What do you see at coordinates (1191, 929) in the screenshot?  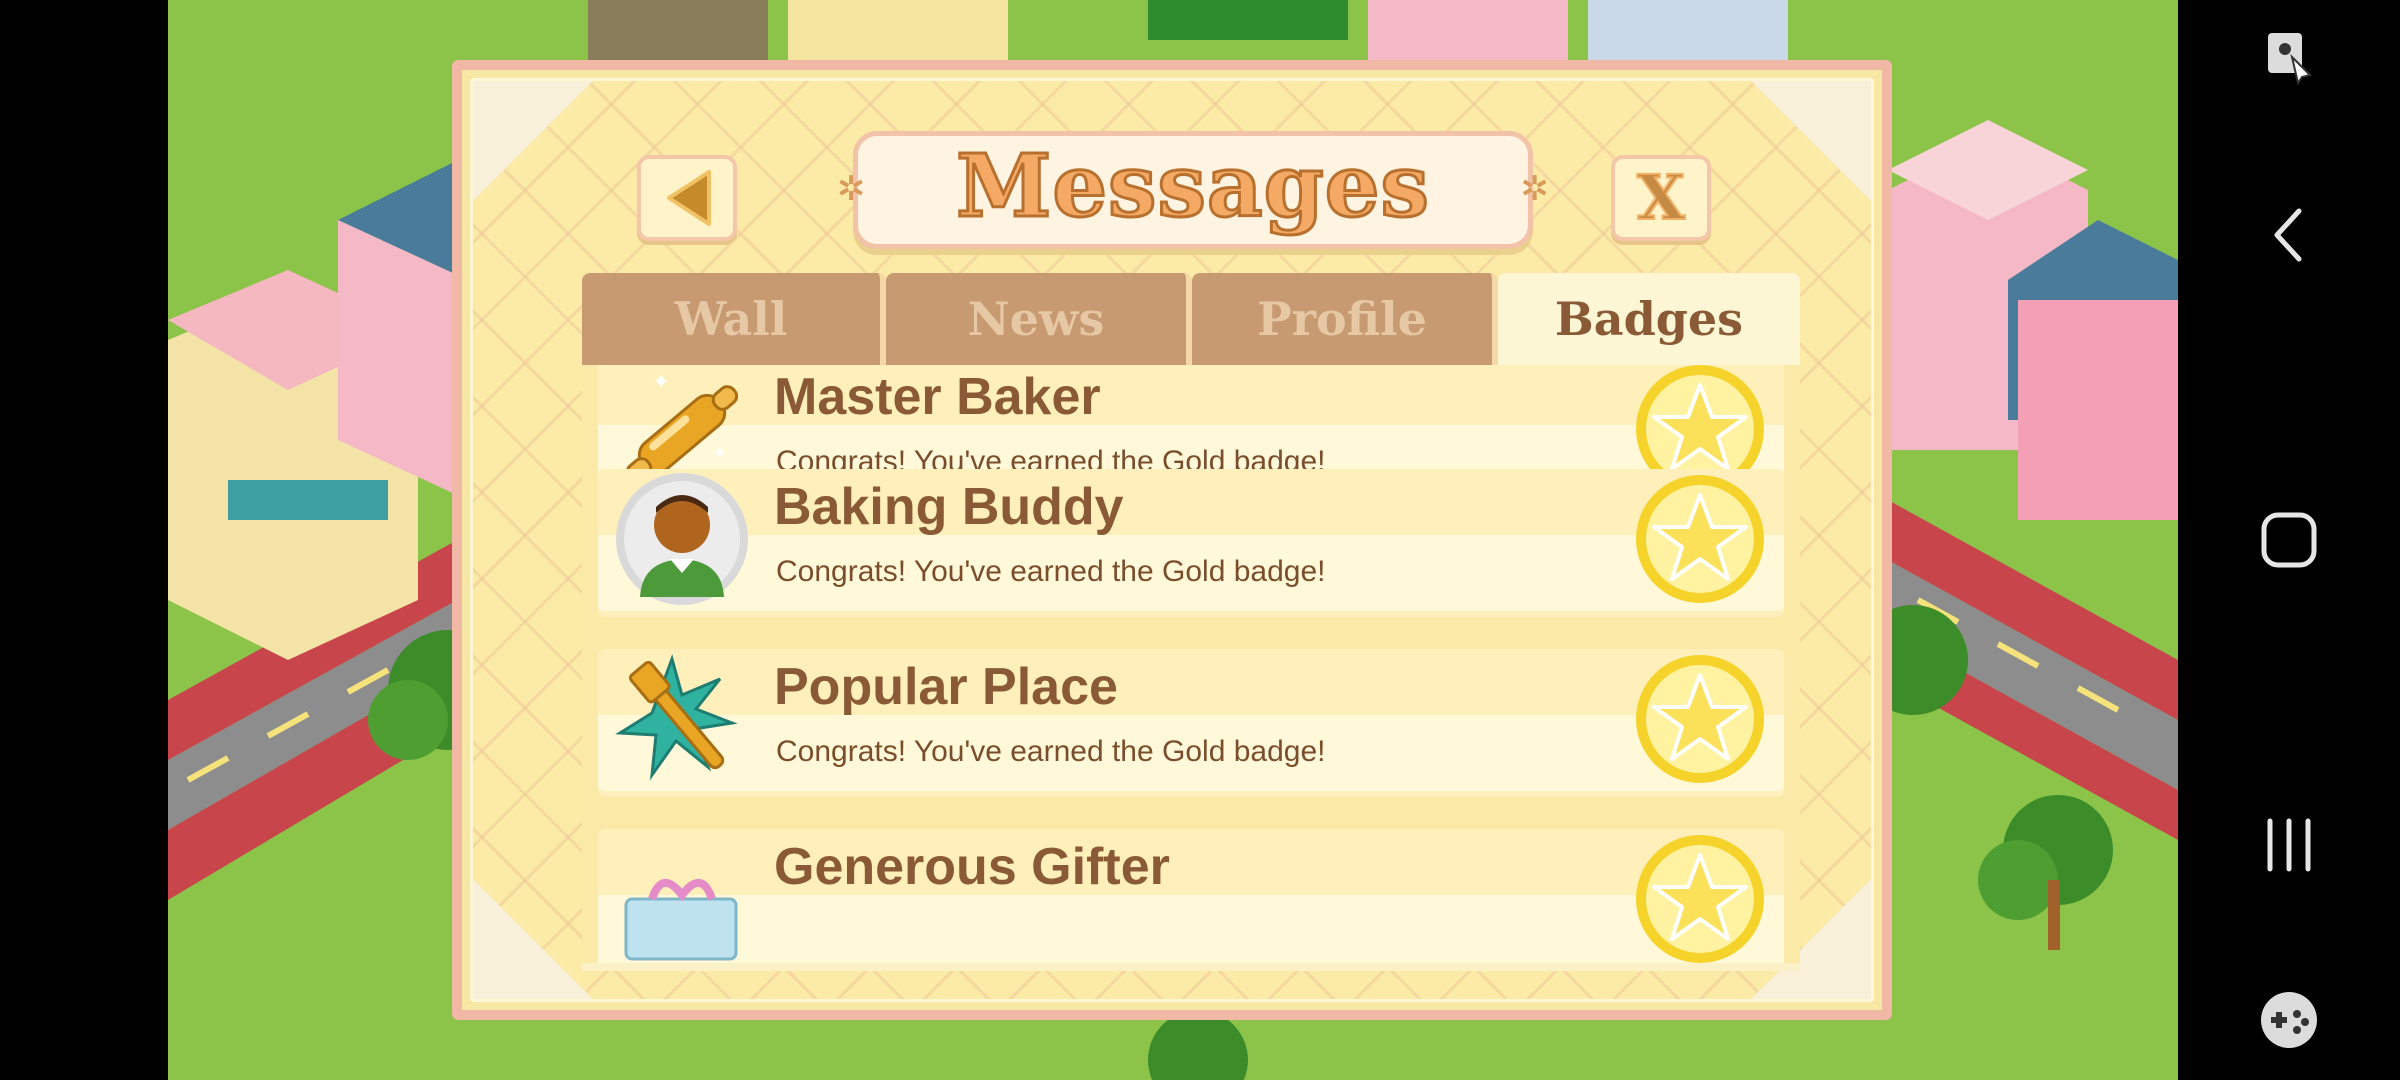 I see `row-band` at bounding box center [1191, 929].